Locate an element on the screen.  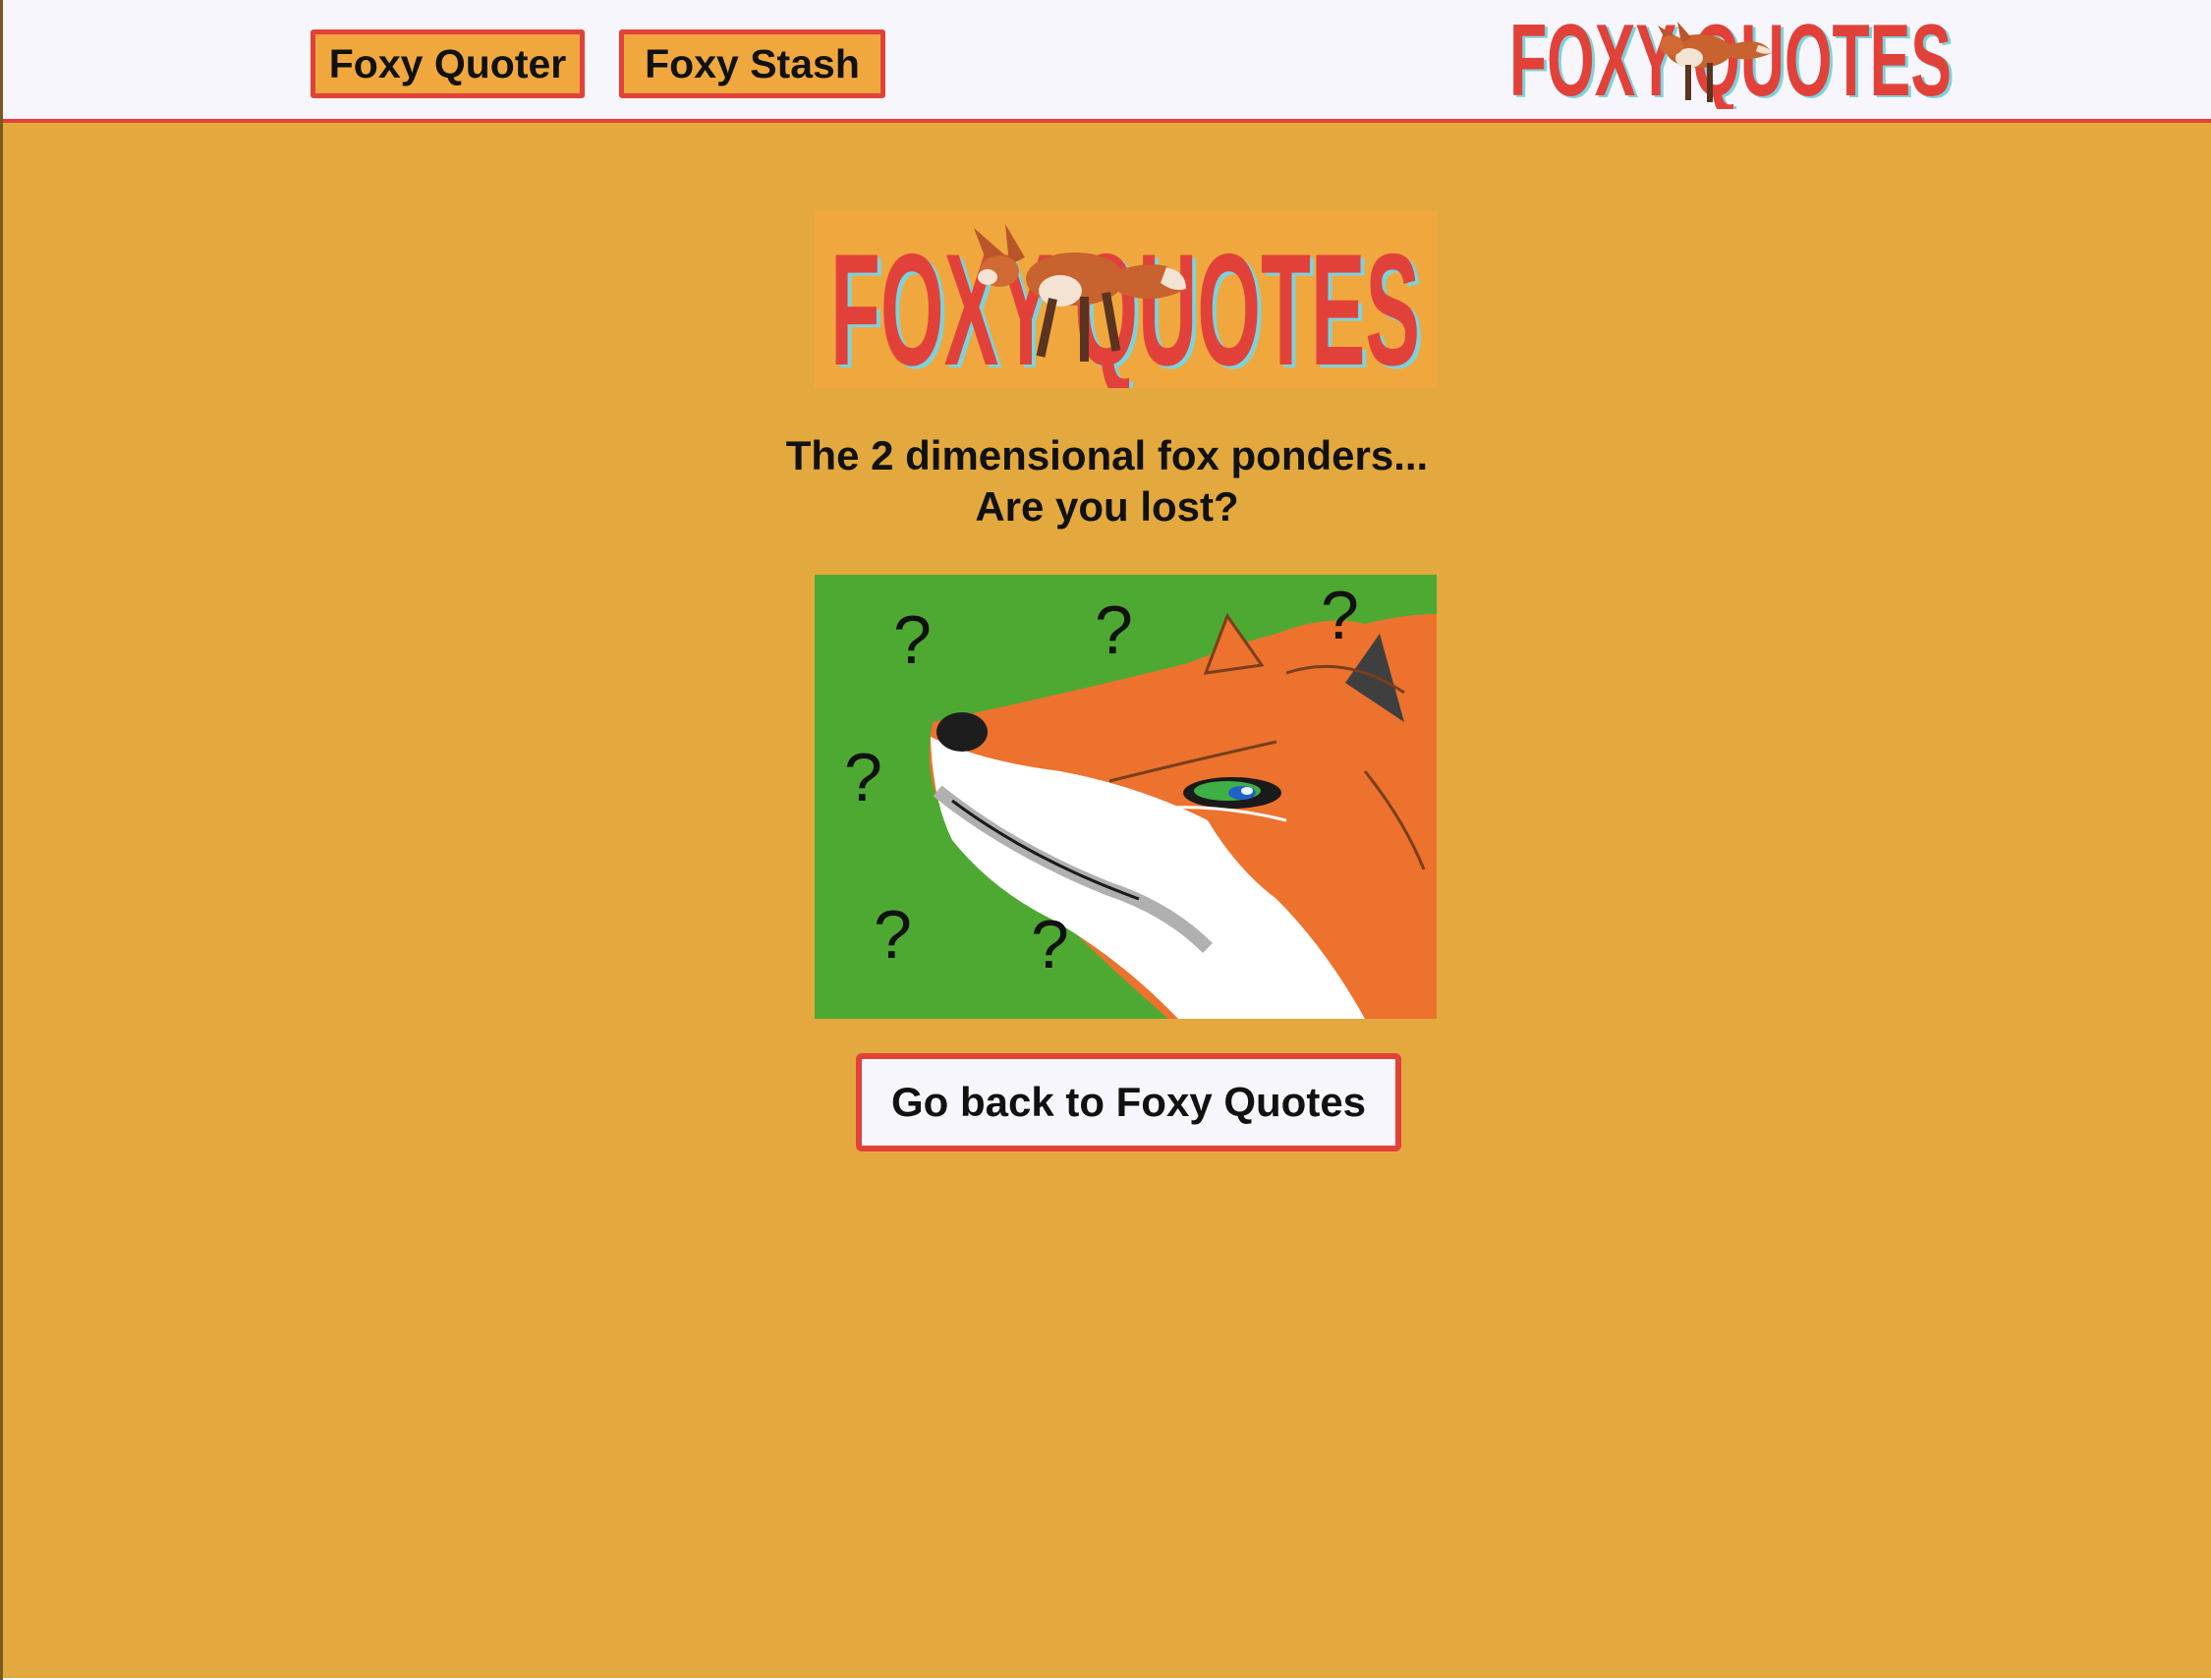
main-logo: FOXY QUOTES FOXY QUOTES is located at coordinates (1126, 299).